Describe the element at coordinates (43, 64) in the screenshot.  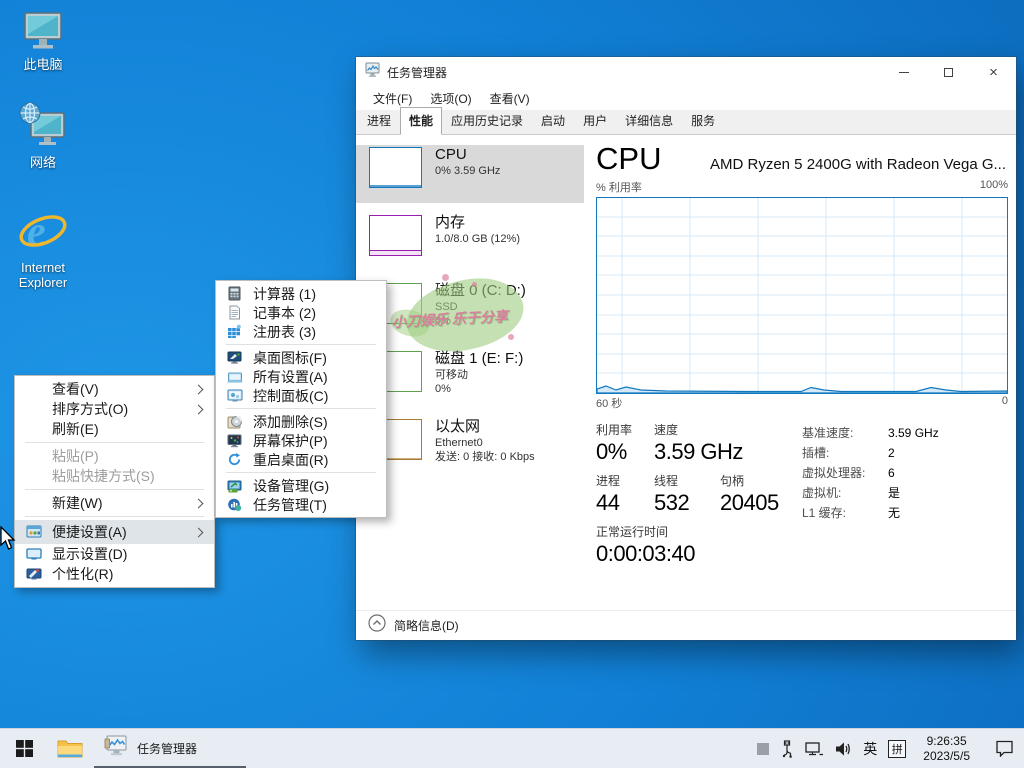
I see `desktop-icon-label: 此电脑` at that location.